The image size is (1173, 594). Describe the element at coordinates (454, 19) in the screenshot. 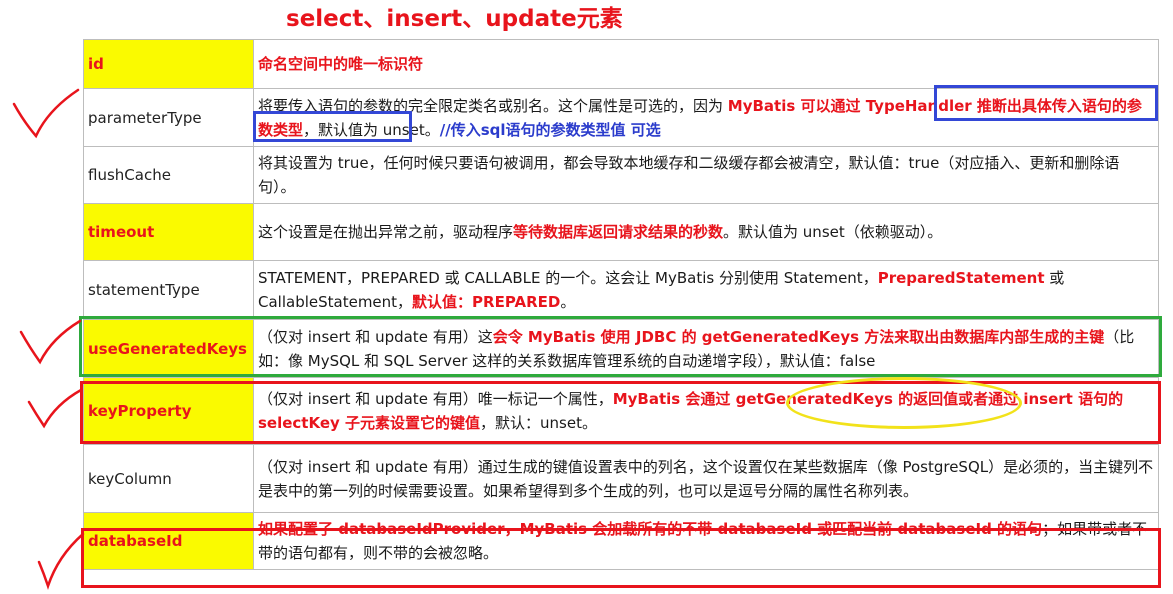

I see `page-title: select、insert、update元素` at that location.